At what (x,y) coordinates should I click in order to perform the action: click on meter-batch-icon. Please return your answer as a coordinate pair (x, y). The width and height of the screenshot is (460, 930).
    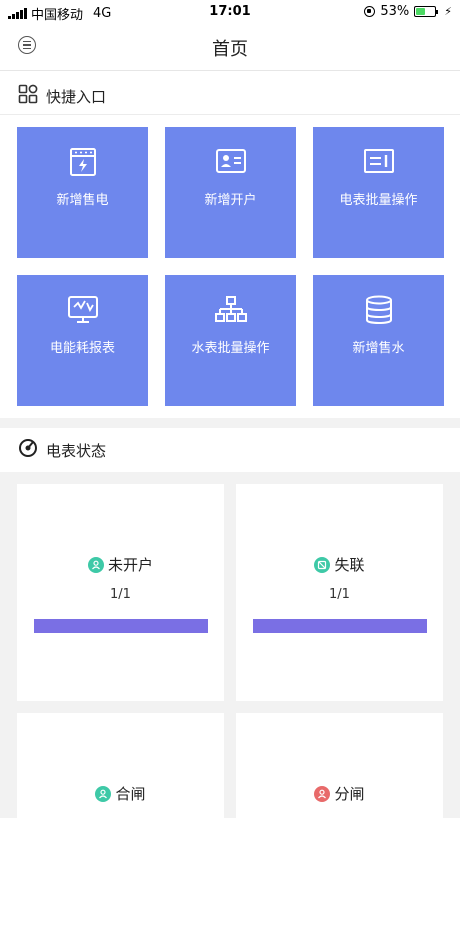
    Looking at the image, I should click on (378, 161).